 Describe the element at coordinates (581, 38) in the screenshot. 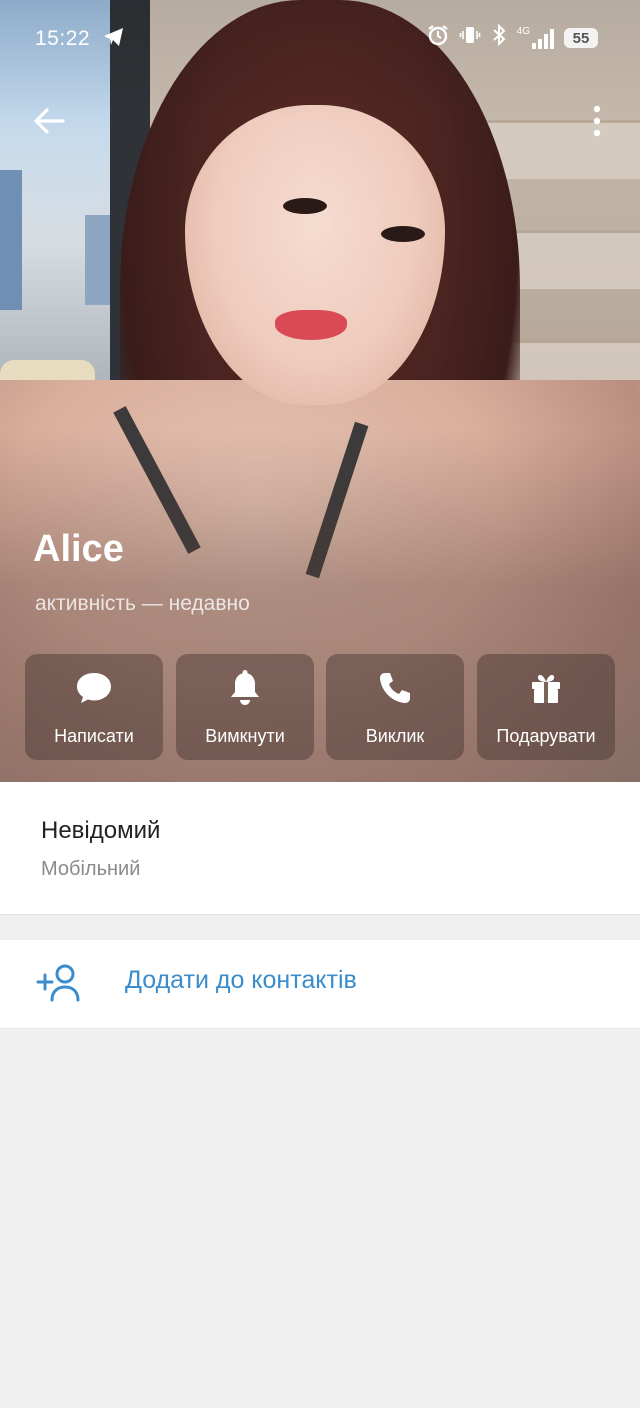

I see `battery-icon: 55` at that location.